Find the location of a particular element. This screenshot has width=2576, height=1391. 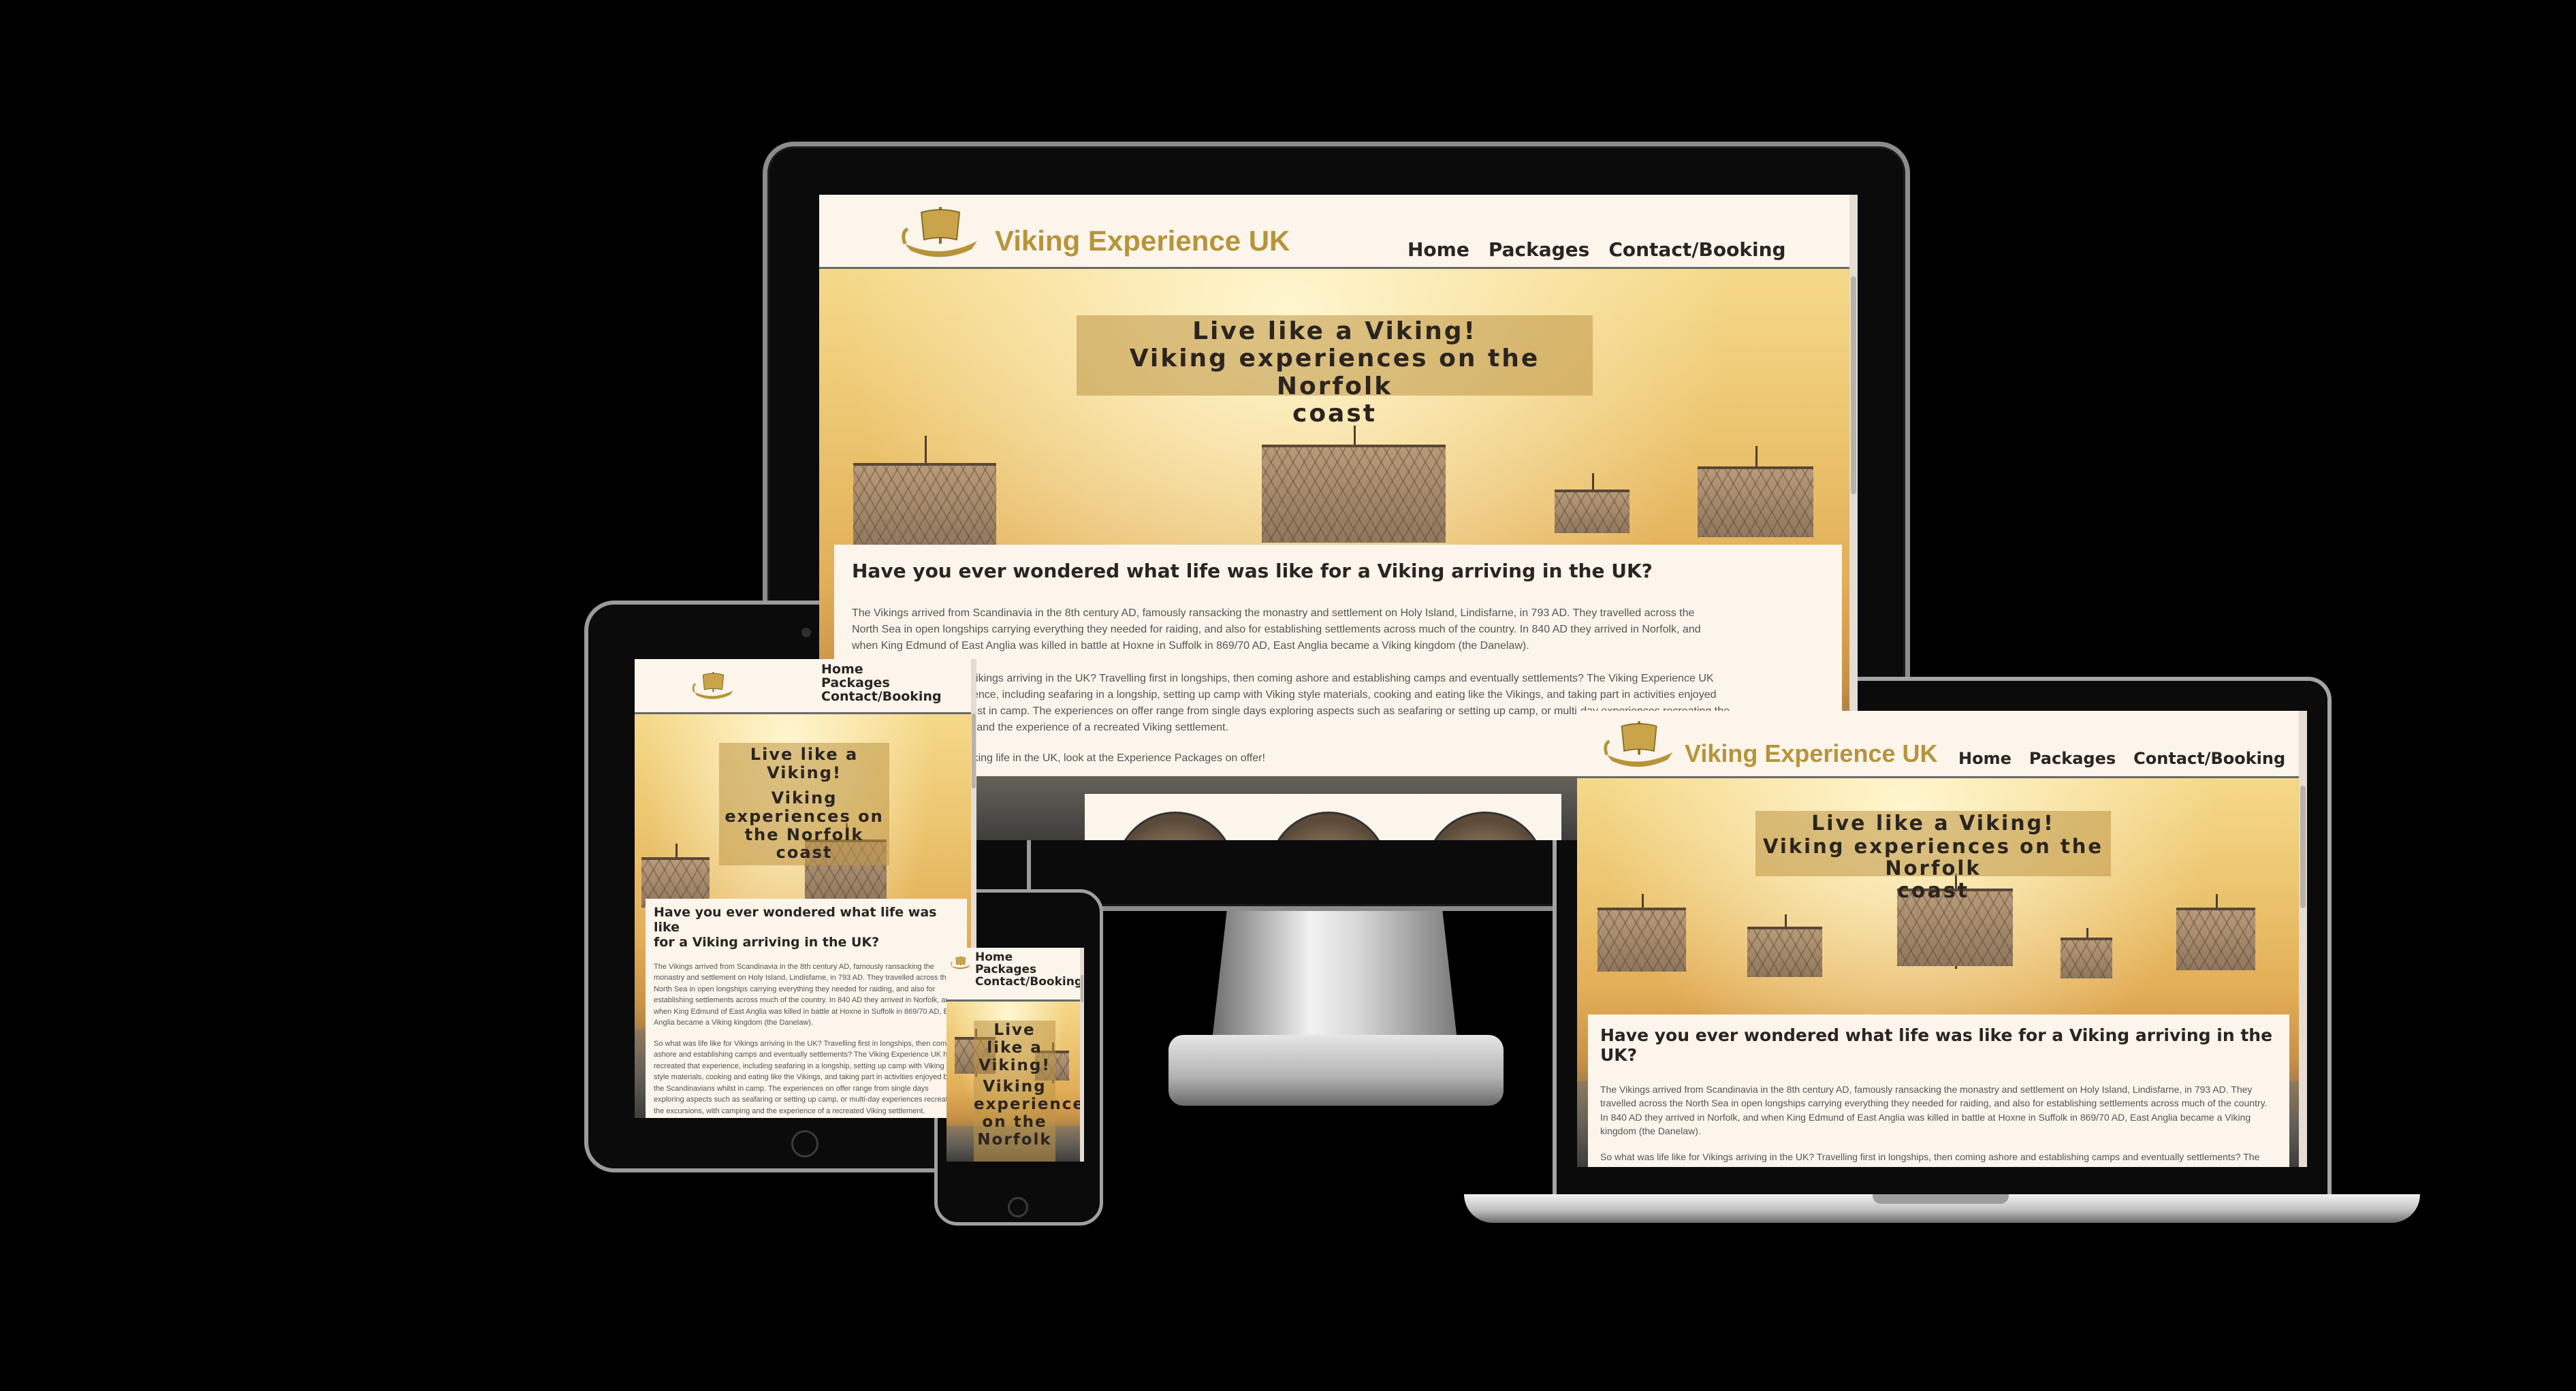

phone-home-button-icon is located at coordinates (1018, 1207).